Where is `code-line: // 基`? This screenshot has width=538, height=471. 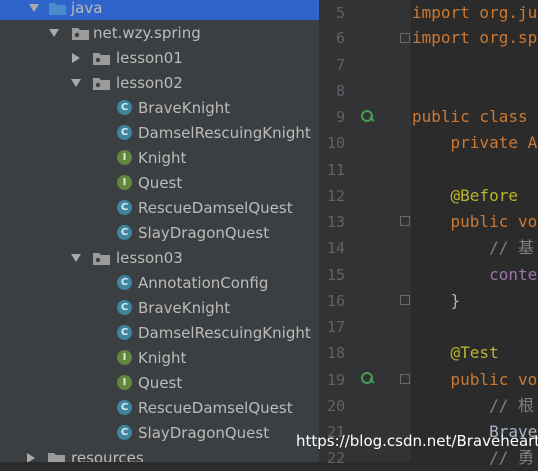
code-line: // 基 is located at coordinates (473, 248).